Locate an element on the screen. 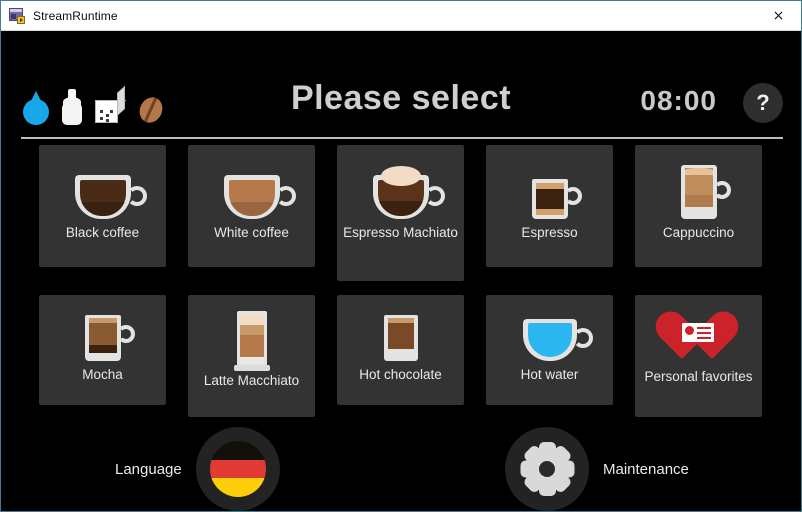 The height and width of the screenshot is (512, 802). language-group: Language is located at coordinates (197, 469).